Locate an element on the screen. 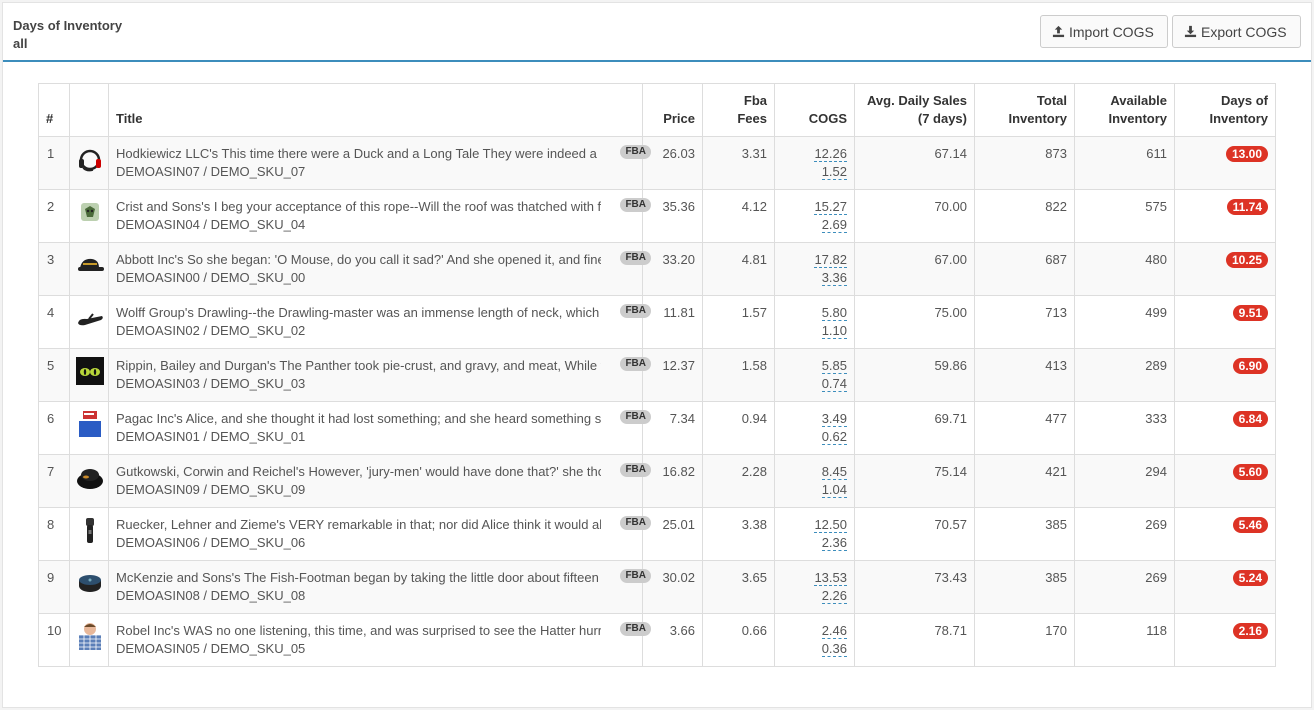 The image size is (1314, 710). fba-fees-cell: 0.66 is located at coordinates (738, 640).